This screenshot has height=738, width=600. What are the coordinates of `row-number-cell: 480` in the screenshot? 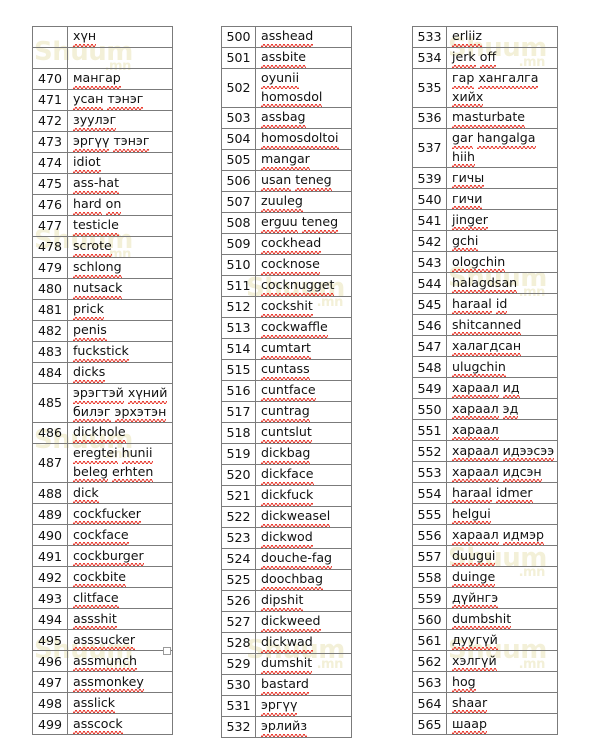 It's located at (50, 289).